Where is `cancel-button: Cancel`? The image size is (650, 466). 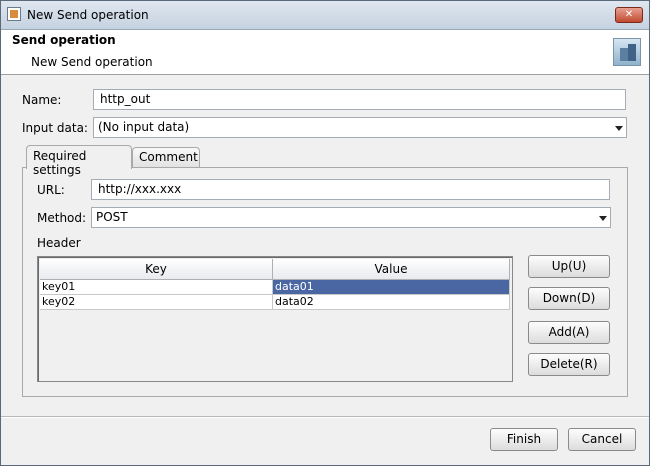
cancel-button: Cancel is located at coordinates (602, 439).